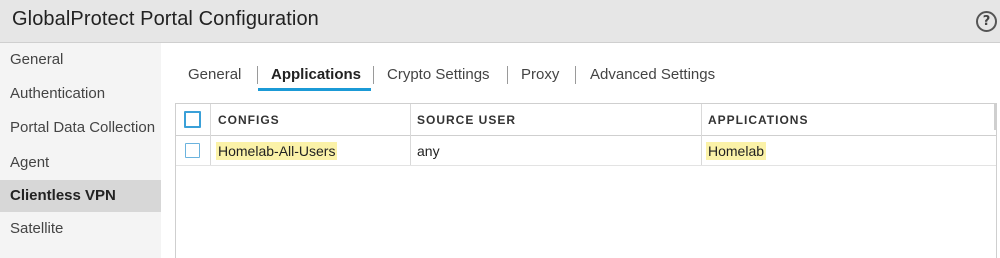  I want to click on tab-crypto-settings: Crypto Settings, so click(438, 77).